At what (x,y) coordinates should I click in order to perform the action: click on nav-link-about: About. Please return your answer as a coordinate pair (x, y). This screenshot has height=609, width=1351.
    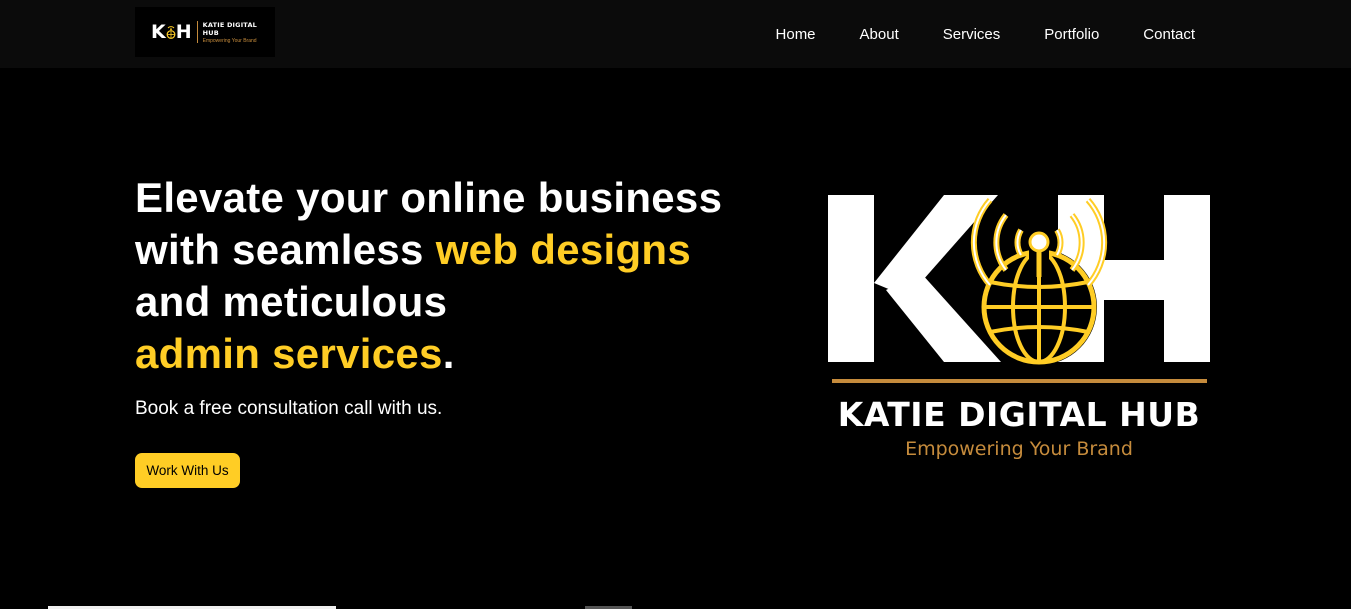
    Looking at the image, I should click on (879, 34).